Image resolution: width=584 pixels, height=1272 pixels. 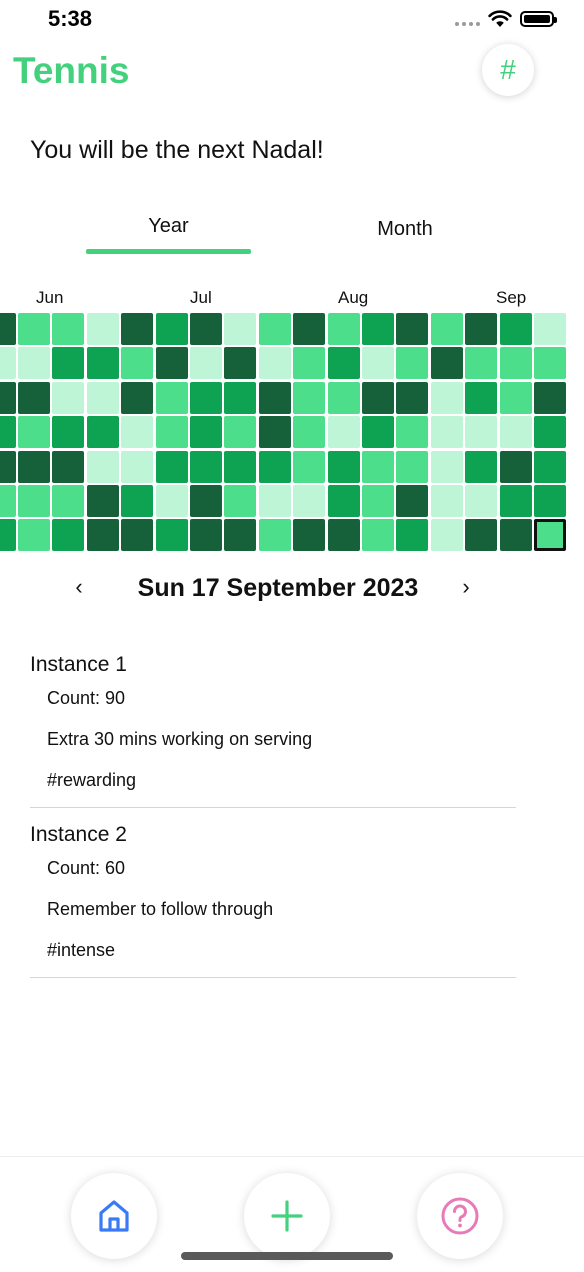 What do you see at coordinates (466, 587) in the screenshot?
I see `next-day-button: ›` at bounding box center [466, 587].